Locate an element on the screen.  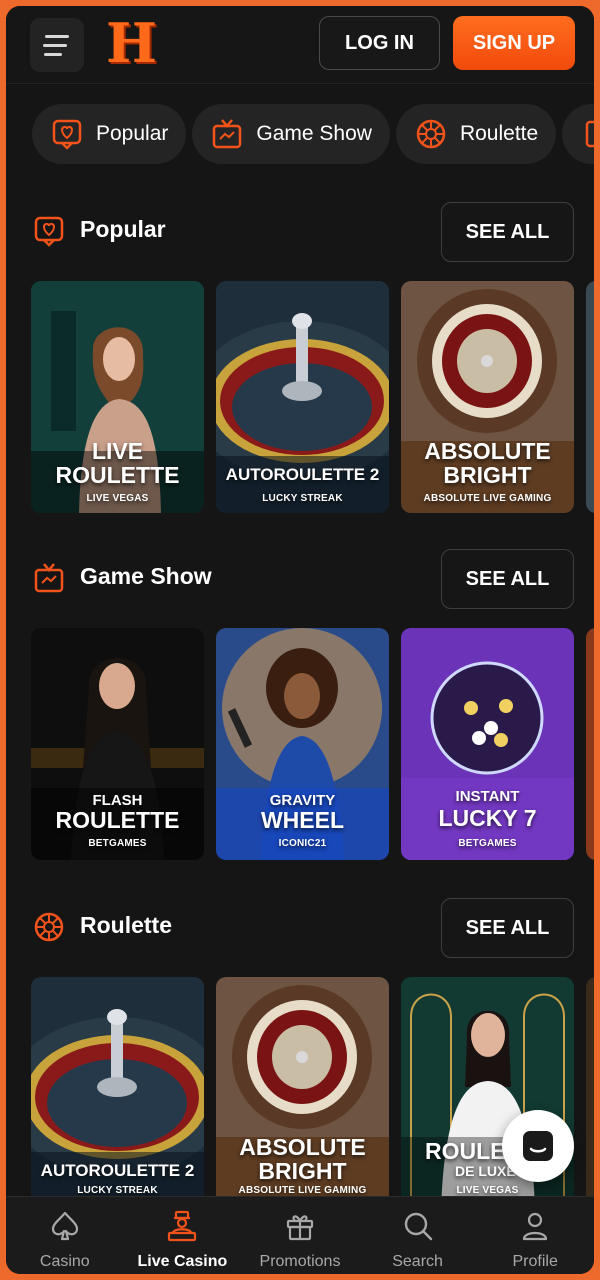
section-header-game-show: Game Show SEE ALL is located at coordinates (303, 579).